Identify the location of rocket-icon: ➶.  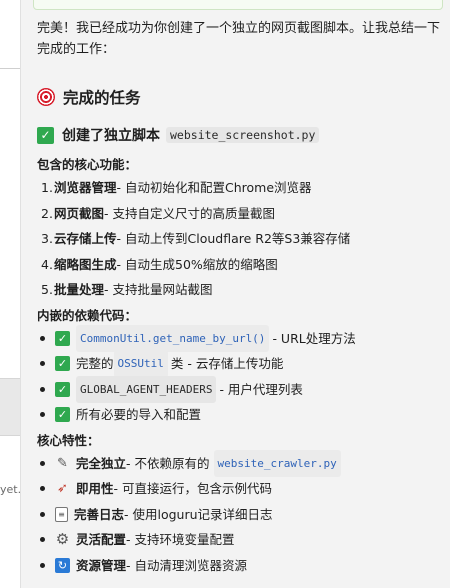
(62, 489).